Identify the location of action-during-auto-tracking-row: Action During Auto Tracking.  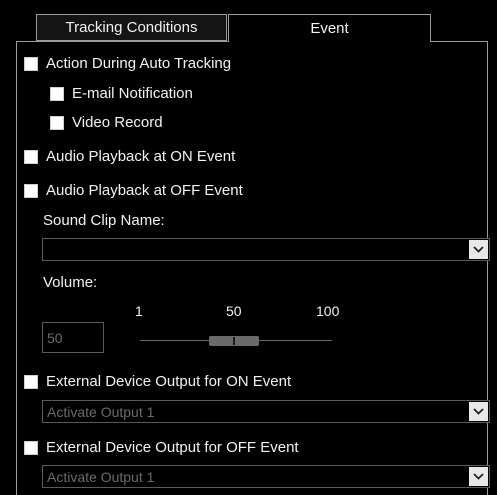
(127, 63).